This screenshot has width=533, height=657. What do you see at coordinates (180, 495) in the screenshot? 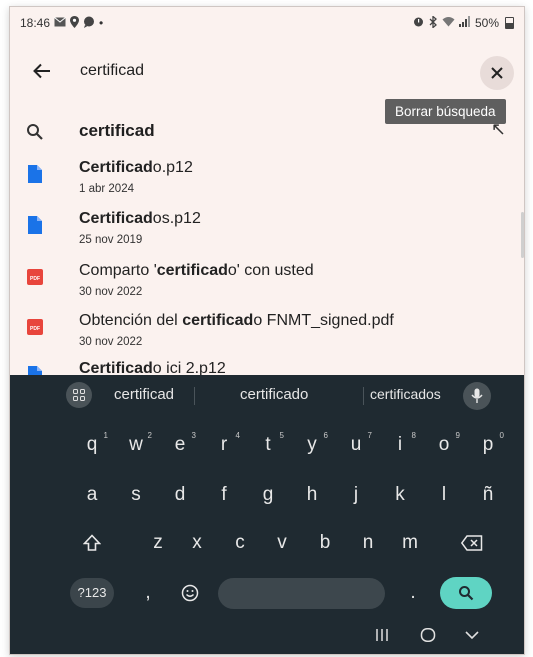
I see `key-d: d` at bounding box center [180, 495].